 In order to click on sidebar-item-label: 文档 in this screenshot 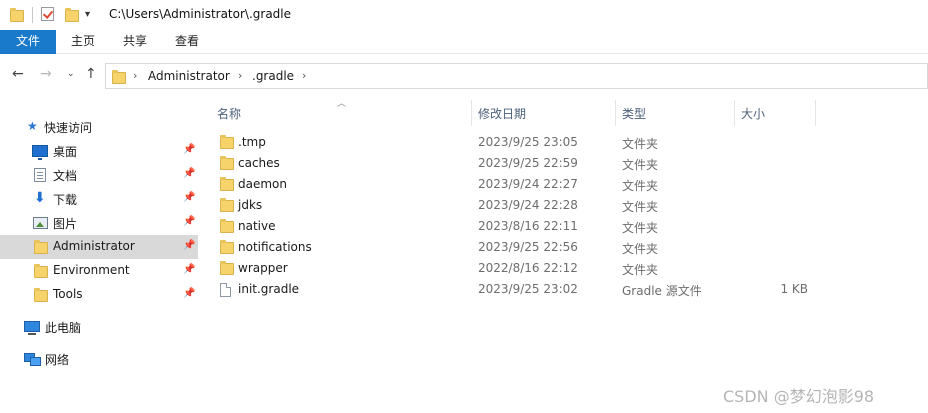, I will do `click(65, 176)`.